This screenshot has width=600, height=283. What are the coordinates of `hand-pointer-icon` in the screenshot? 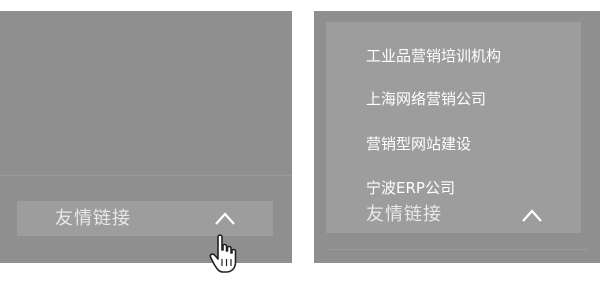 It's located at (223, 253).